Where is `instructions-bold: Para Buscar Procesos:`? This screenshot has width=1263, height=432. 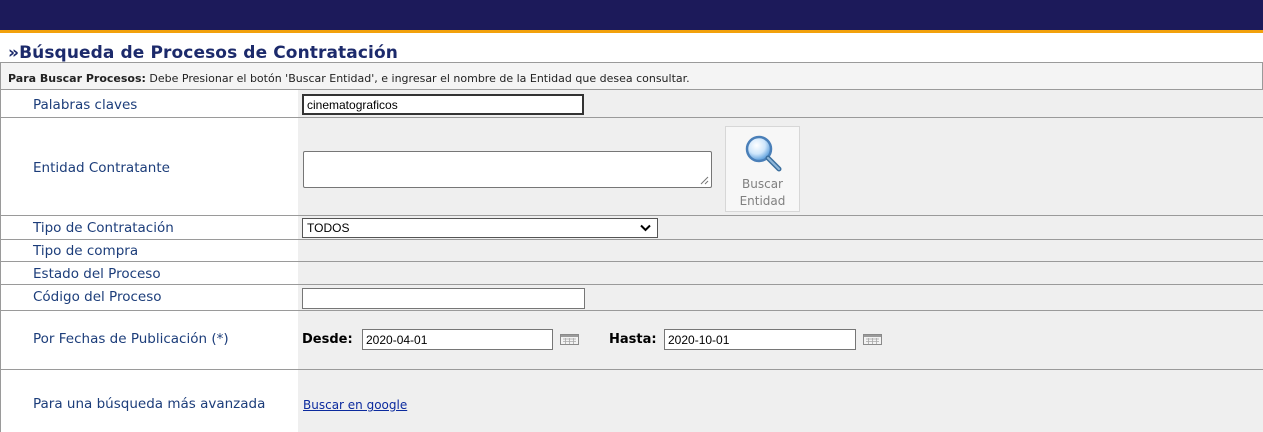
instructions-bold: Para Buscar Procesos: is located at coordinates (77, 78).